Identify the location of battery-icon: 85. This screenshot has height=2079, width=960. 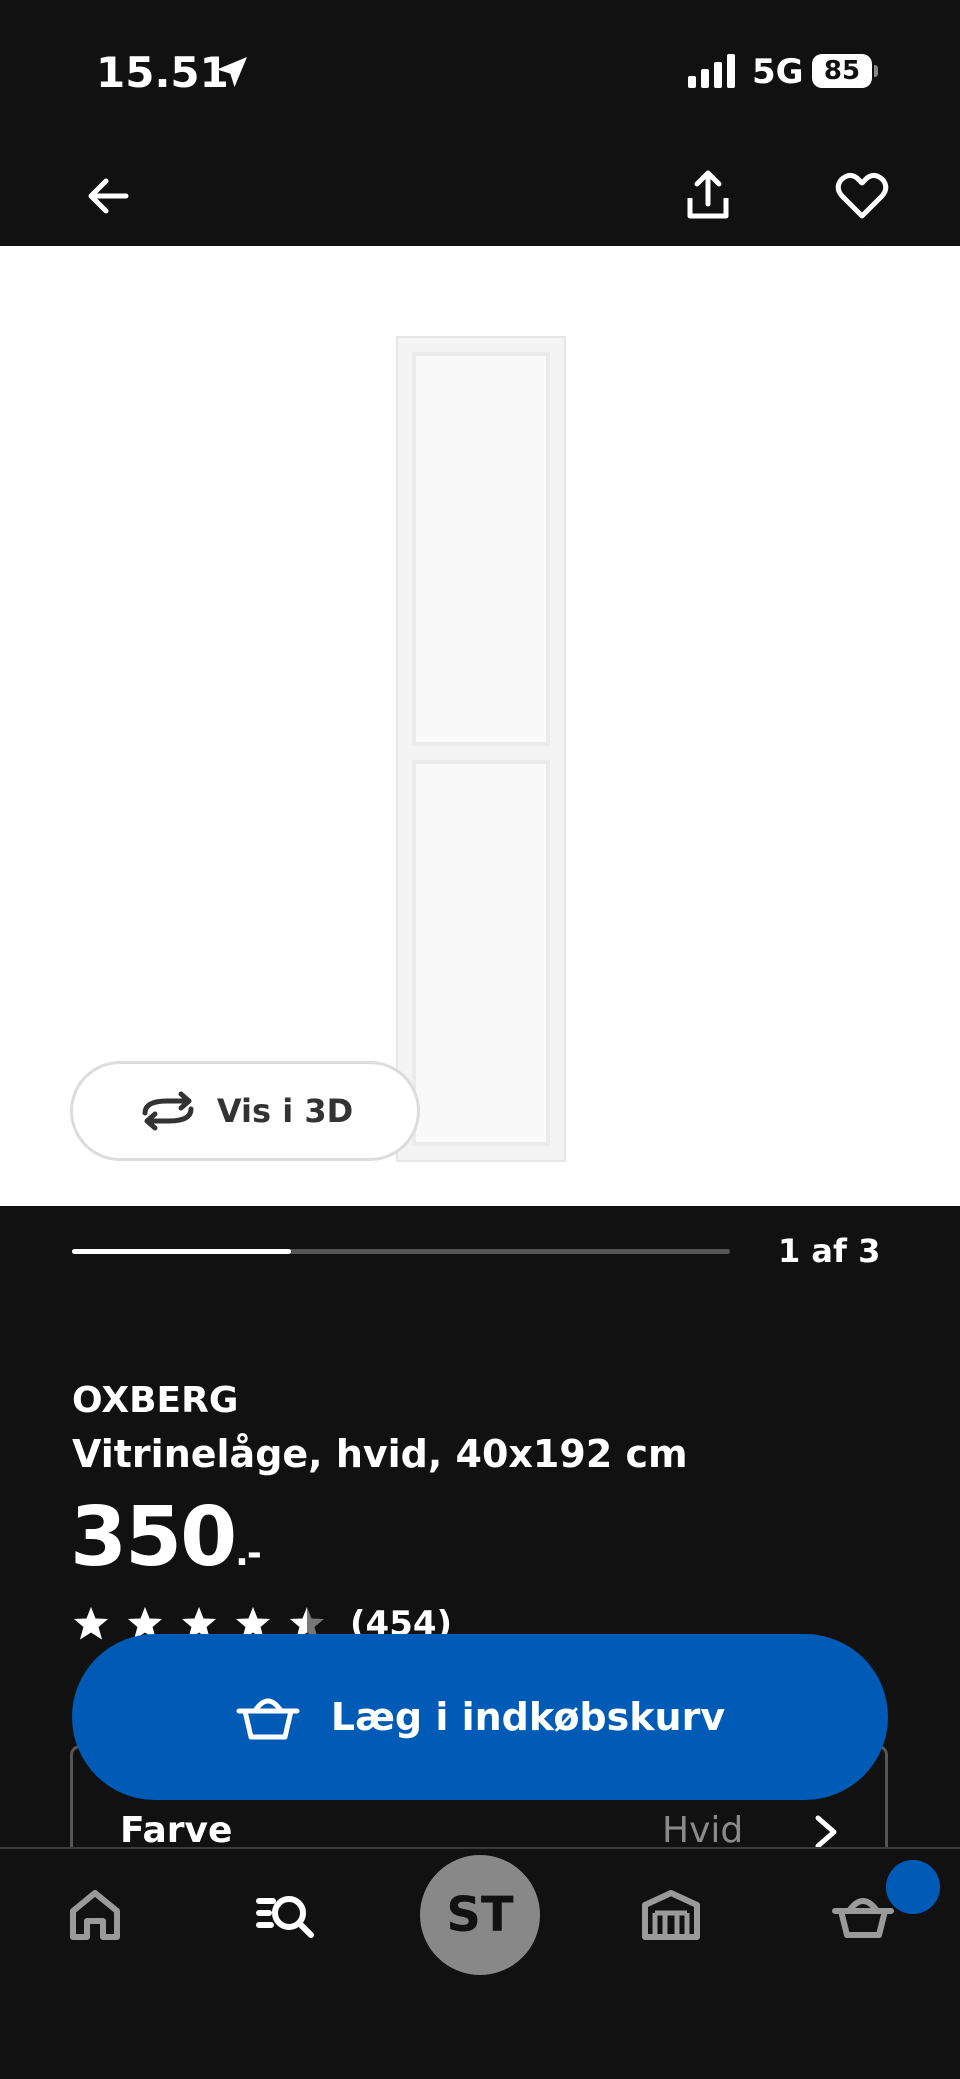
(845, 71).